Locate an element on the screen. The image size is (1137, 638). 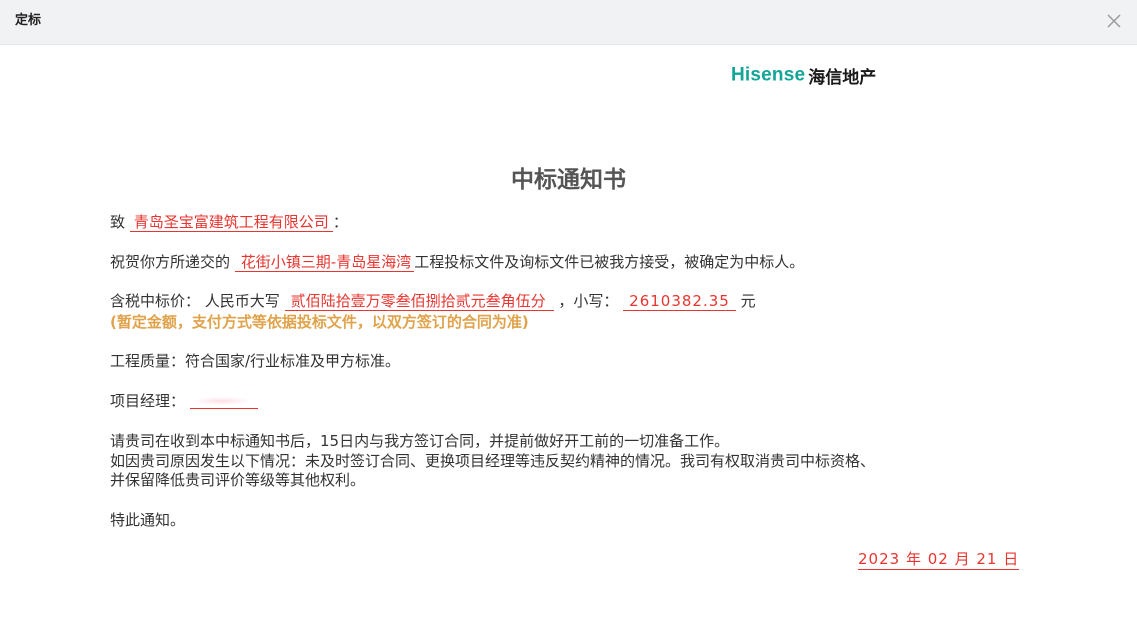
manager-name-redacted is located at coordinates (223, 401).